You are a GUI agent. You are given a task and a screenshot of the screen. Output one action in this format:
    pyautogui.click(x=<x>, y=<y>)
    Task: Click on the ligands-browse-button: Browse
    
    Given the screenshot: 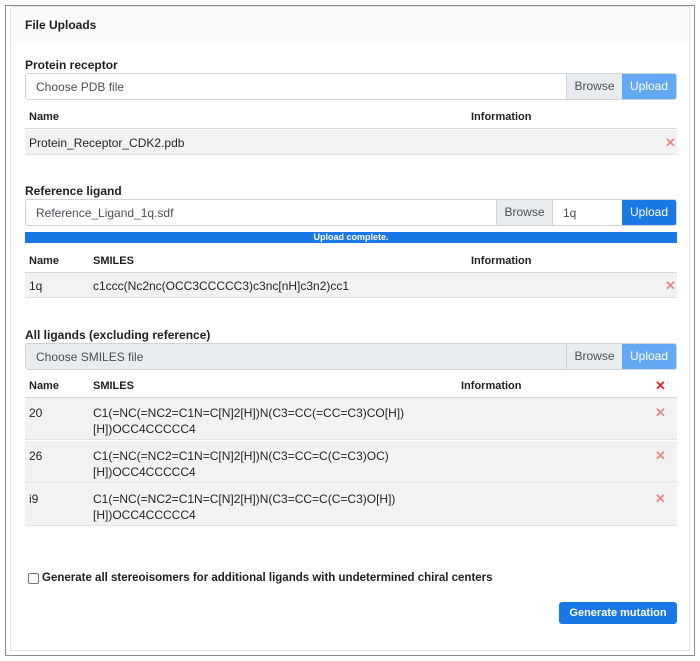 What is the action you would take?
    pyautogui.click(x=594, y=356)
    